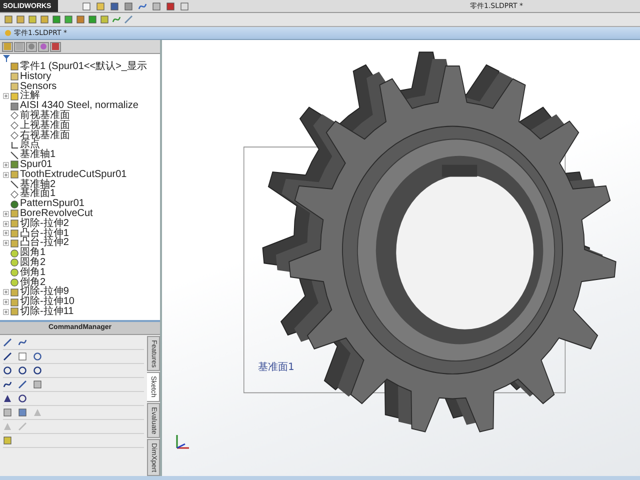 The width and height of the screenshot is (640, 480). Describe the element at coordinates (38, 194) in the screenshot. I see `tree-item: 基准面1` at that location.